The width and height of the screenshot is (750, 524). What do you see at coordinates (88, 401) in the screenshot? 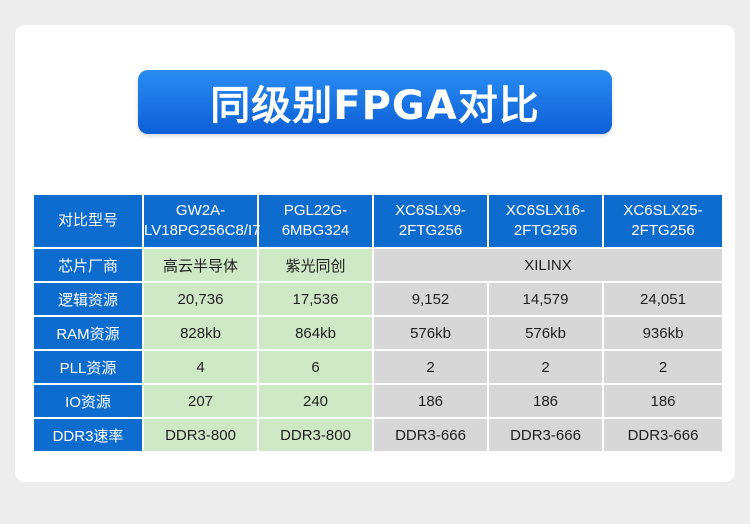
I see `row-label: IO资源` at bounding box center [88, 401].